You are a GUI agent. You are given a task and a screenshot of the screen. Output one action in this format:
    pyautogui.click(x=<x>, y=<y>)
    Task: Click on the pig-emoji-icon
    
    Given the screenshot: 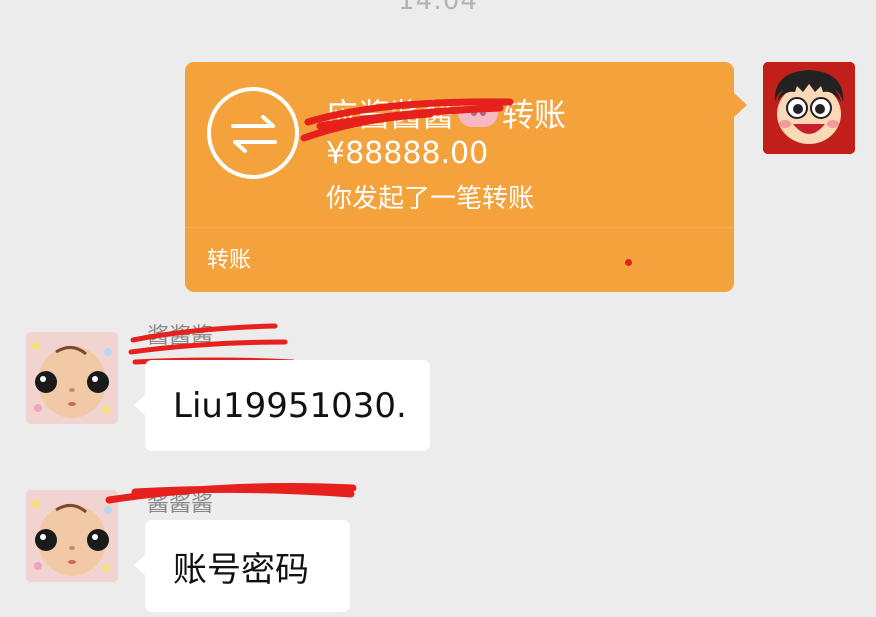 What is the action you would take?
    pyautogui.click(x=478, y=113)
    